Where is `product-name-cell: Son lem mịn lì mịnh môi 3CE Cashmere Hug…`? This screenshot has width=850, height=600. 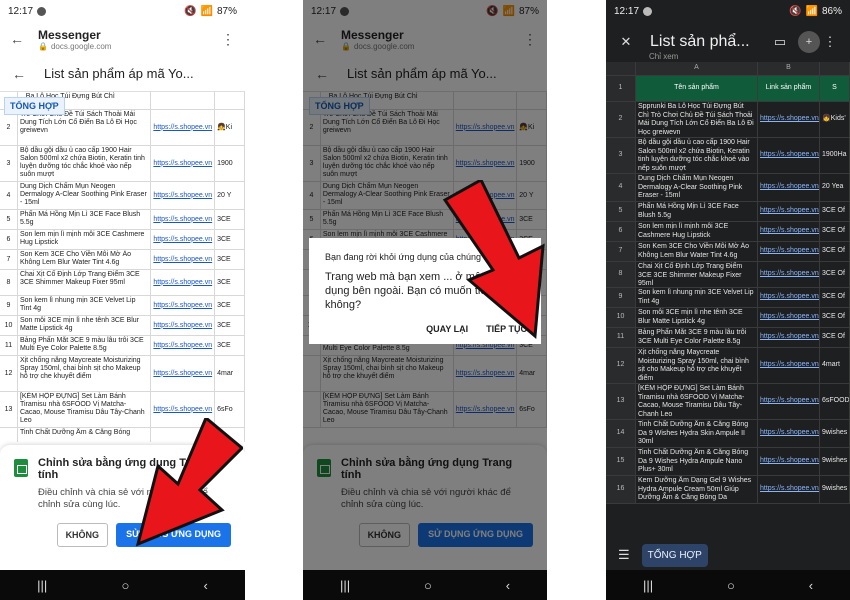
product-name-cell: Son lem mịn lì mịnh môi 3CE Cashmere Hug… is located at coordinates (85, 239).